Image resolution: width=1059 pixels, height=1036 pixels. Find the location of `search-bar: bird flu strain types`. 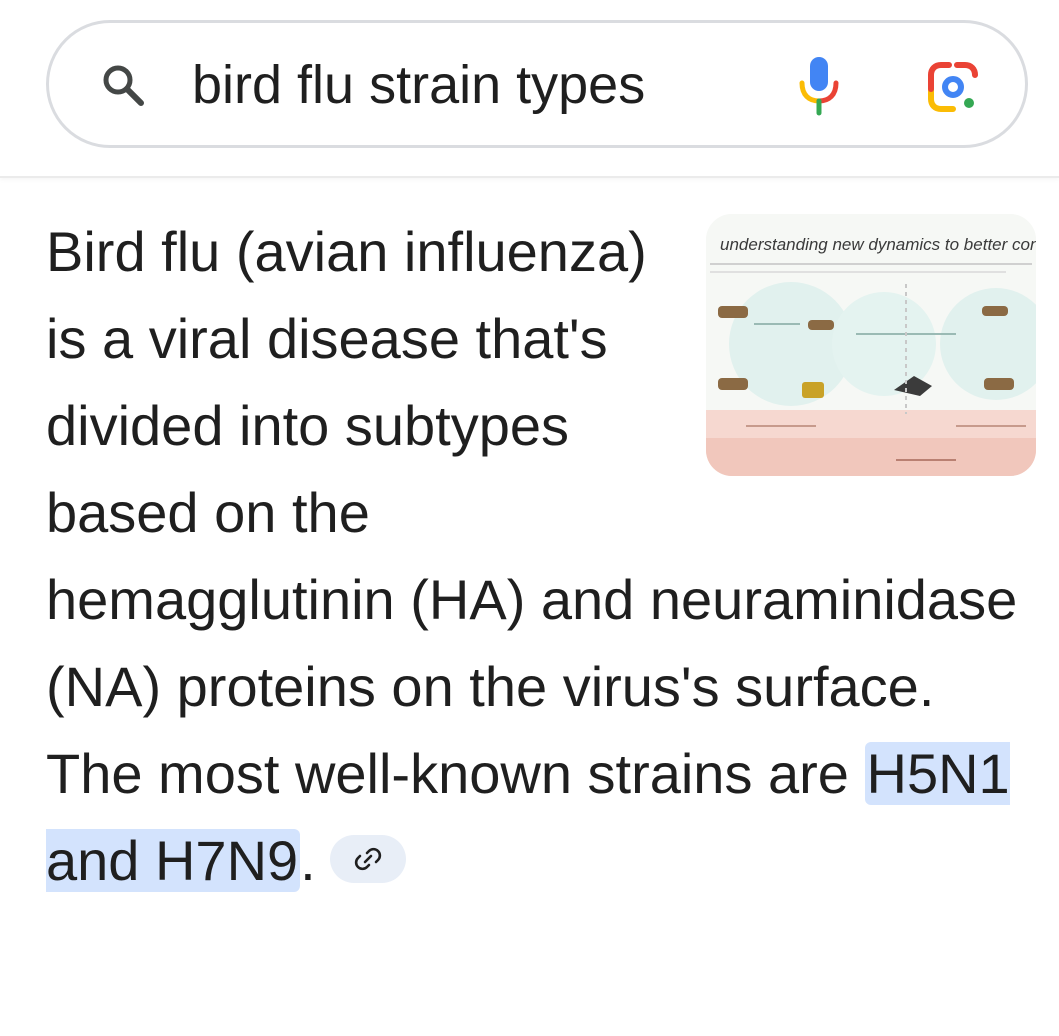

search-bar: bird flu strain types is located at coordinates (537, 84).